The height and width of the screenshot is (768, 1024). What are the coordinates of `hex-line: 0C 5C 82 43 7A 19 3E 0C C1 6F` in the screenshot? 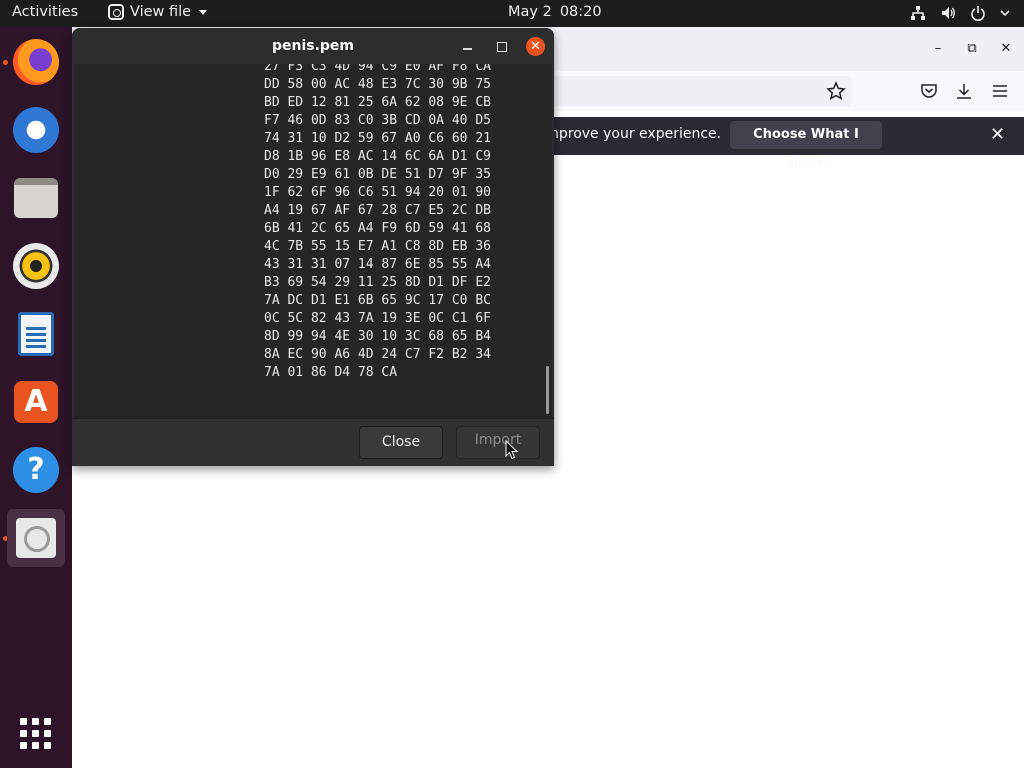 It's located at (377, 318).